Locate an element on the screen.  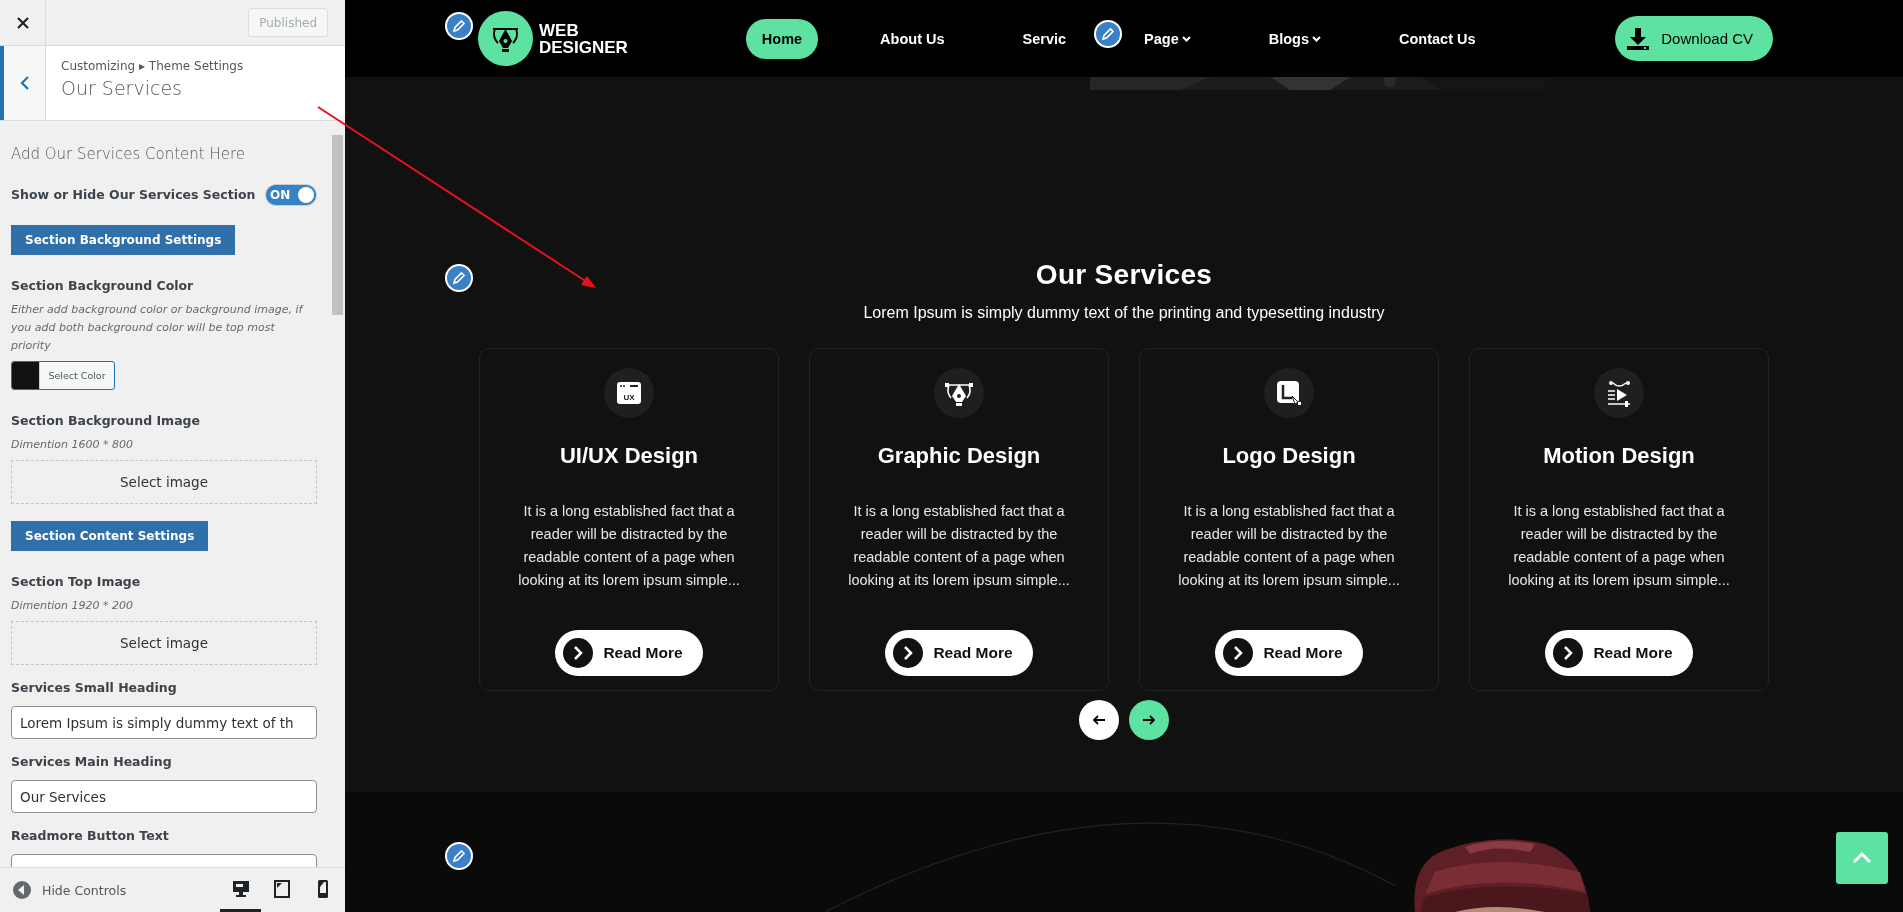
field-label: Services Small Heading is located at coordinates (94, 688).